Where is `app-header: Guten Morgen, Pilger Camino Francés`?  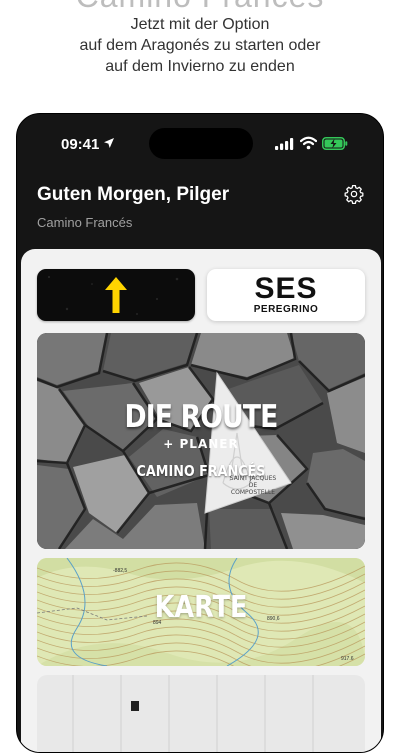
app-header: Guten Morgen, Pilger Camino Francés is located at coordinates (133, 207).